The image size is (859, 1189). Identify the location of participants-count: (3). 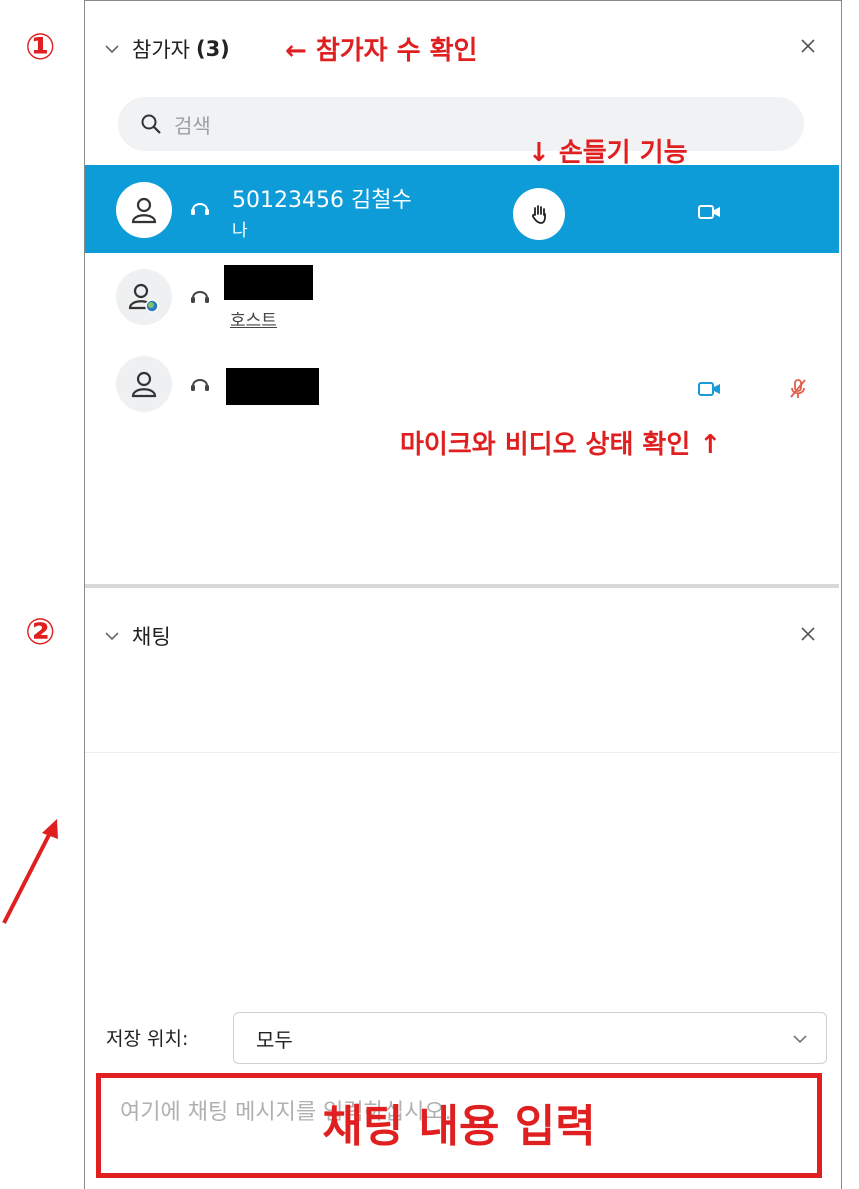
(212, 49).